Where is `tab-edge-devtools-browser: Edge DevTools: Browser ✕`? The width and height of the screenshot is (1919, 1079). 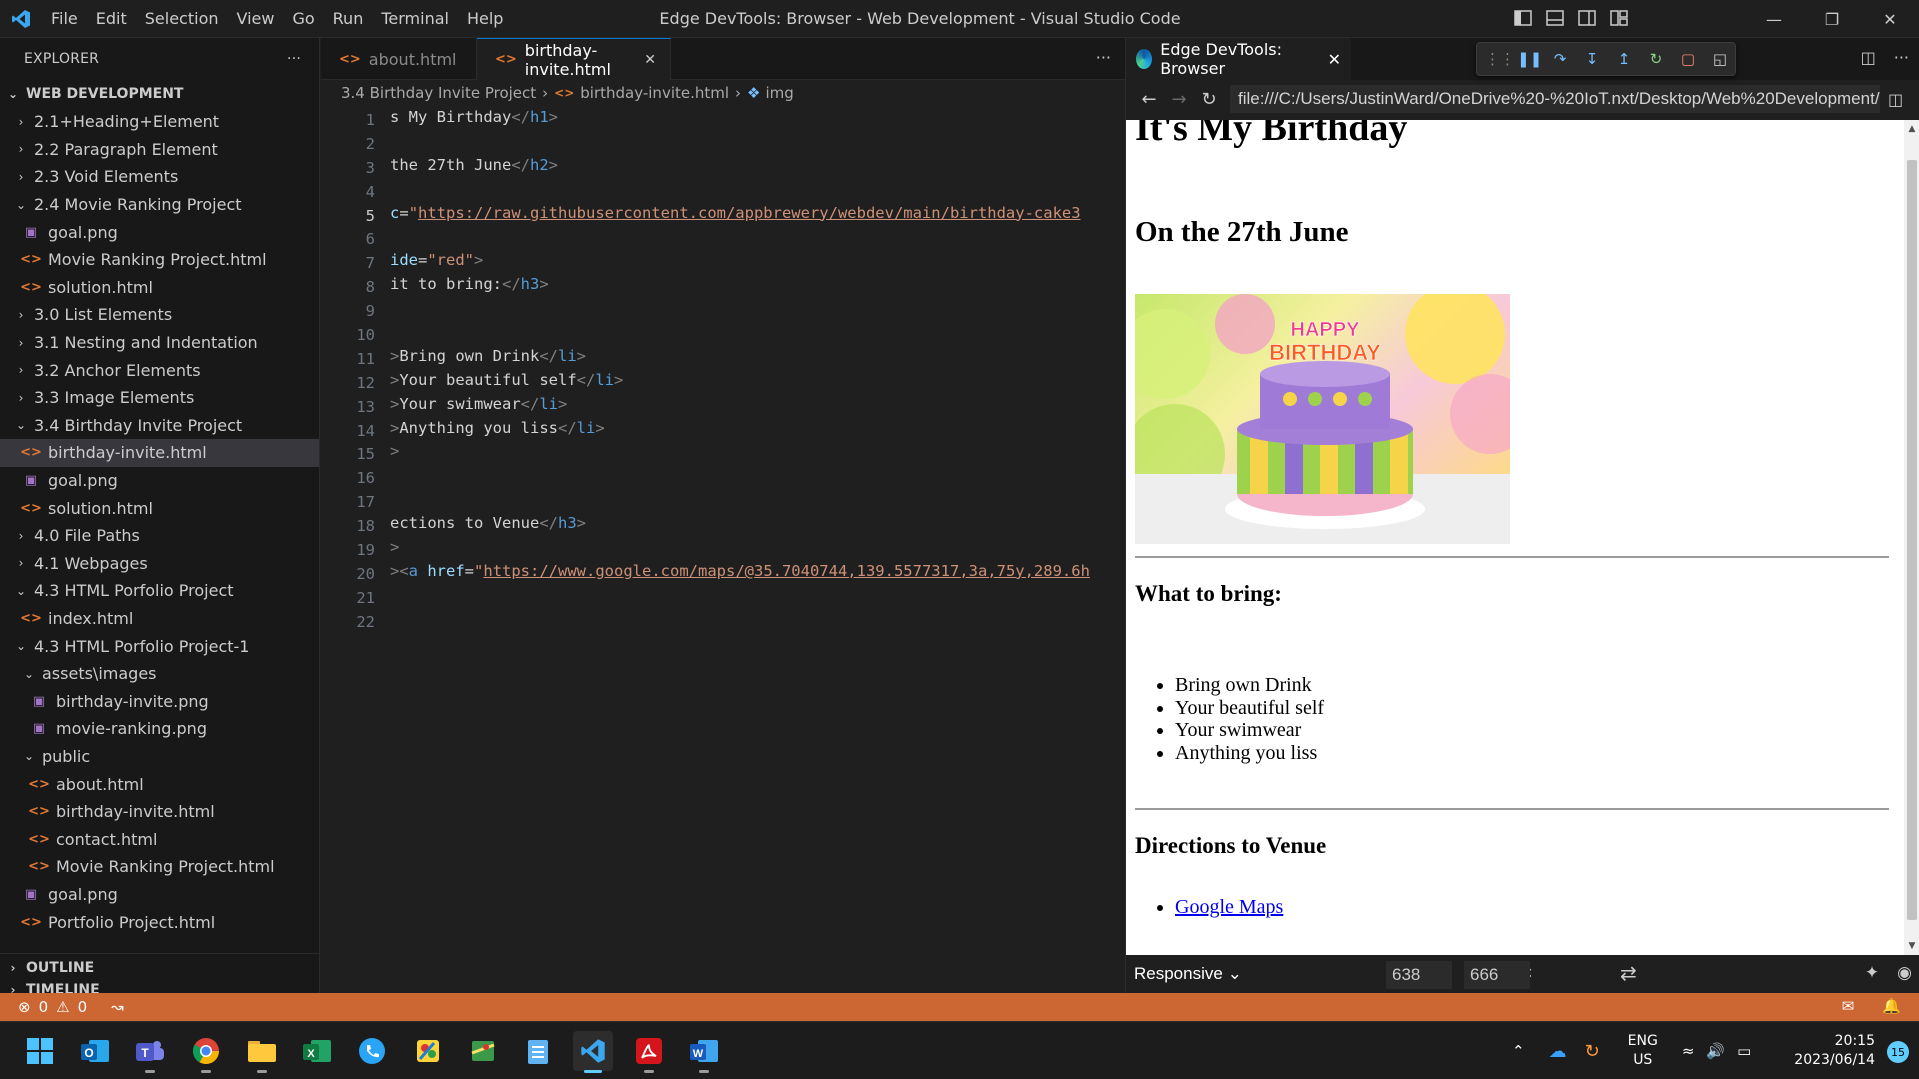 tab-edge-devtools-browser: Edge DevTools: Browser ✕ is located at coordinates (1238, 59).